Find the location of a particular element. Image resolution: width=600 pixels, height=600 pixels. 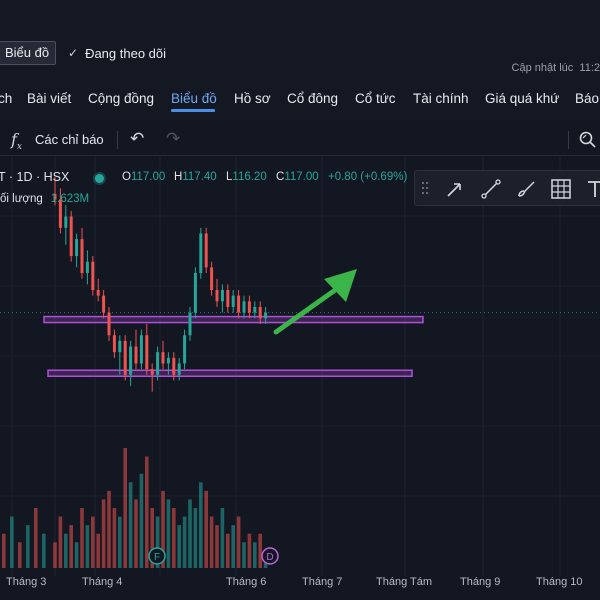

change-value: +0.80 (+0.69%) is located at coordinates (368, 177).